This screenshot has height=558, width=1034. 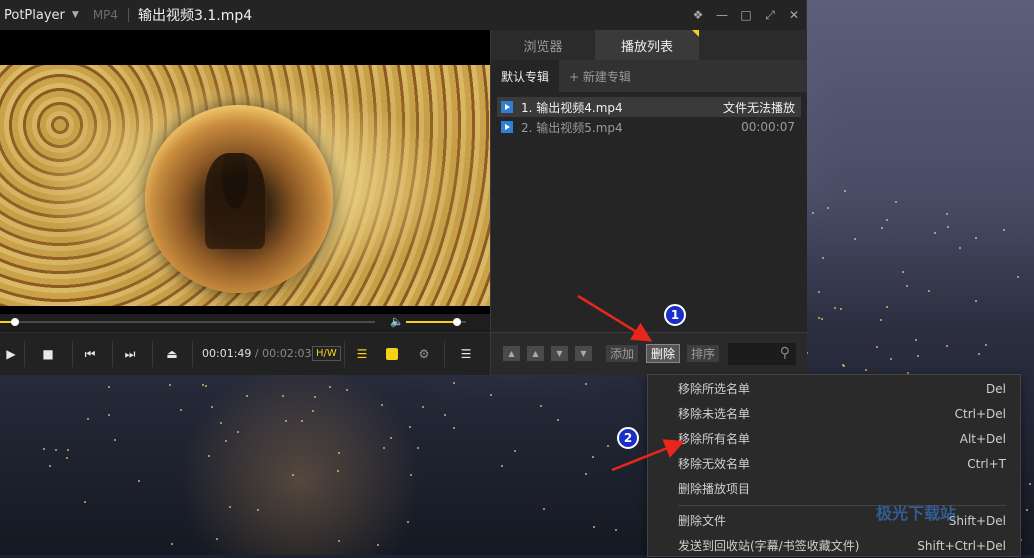 I want to click on delete-button: 删除, so click(x=663, y=353).